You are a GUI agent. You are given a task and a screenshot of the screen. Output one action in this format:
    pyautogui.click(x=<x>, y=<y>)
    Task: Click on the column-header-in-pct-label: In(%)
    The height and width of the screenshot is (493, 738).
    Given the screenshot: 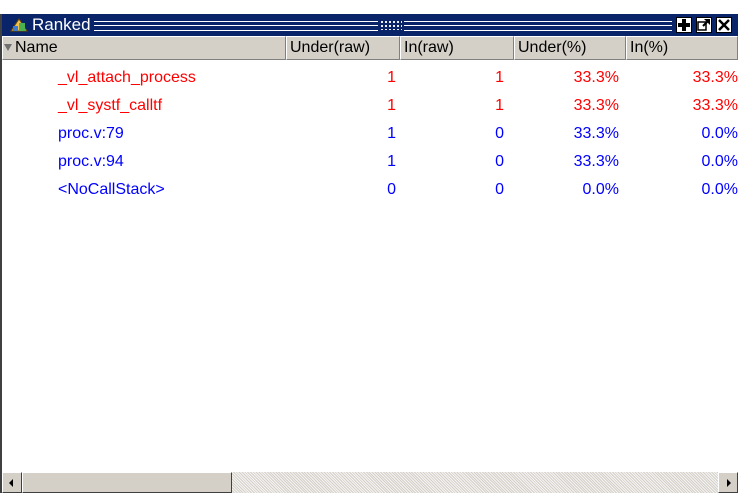 What is the action you would take?
    pyautogui.click(x=649, y=47)
    